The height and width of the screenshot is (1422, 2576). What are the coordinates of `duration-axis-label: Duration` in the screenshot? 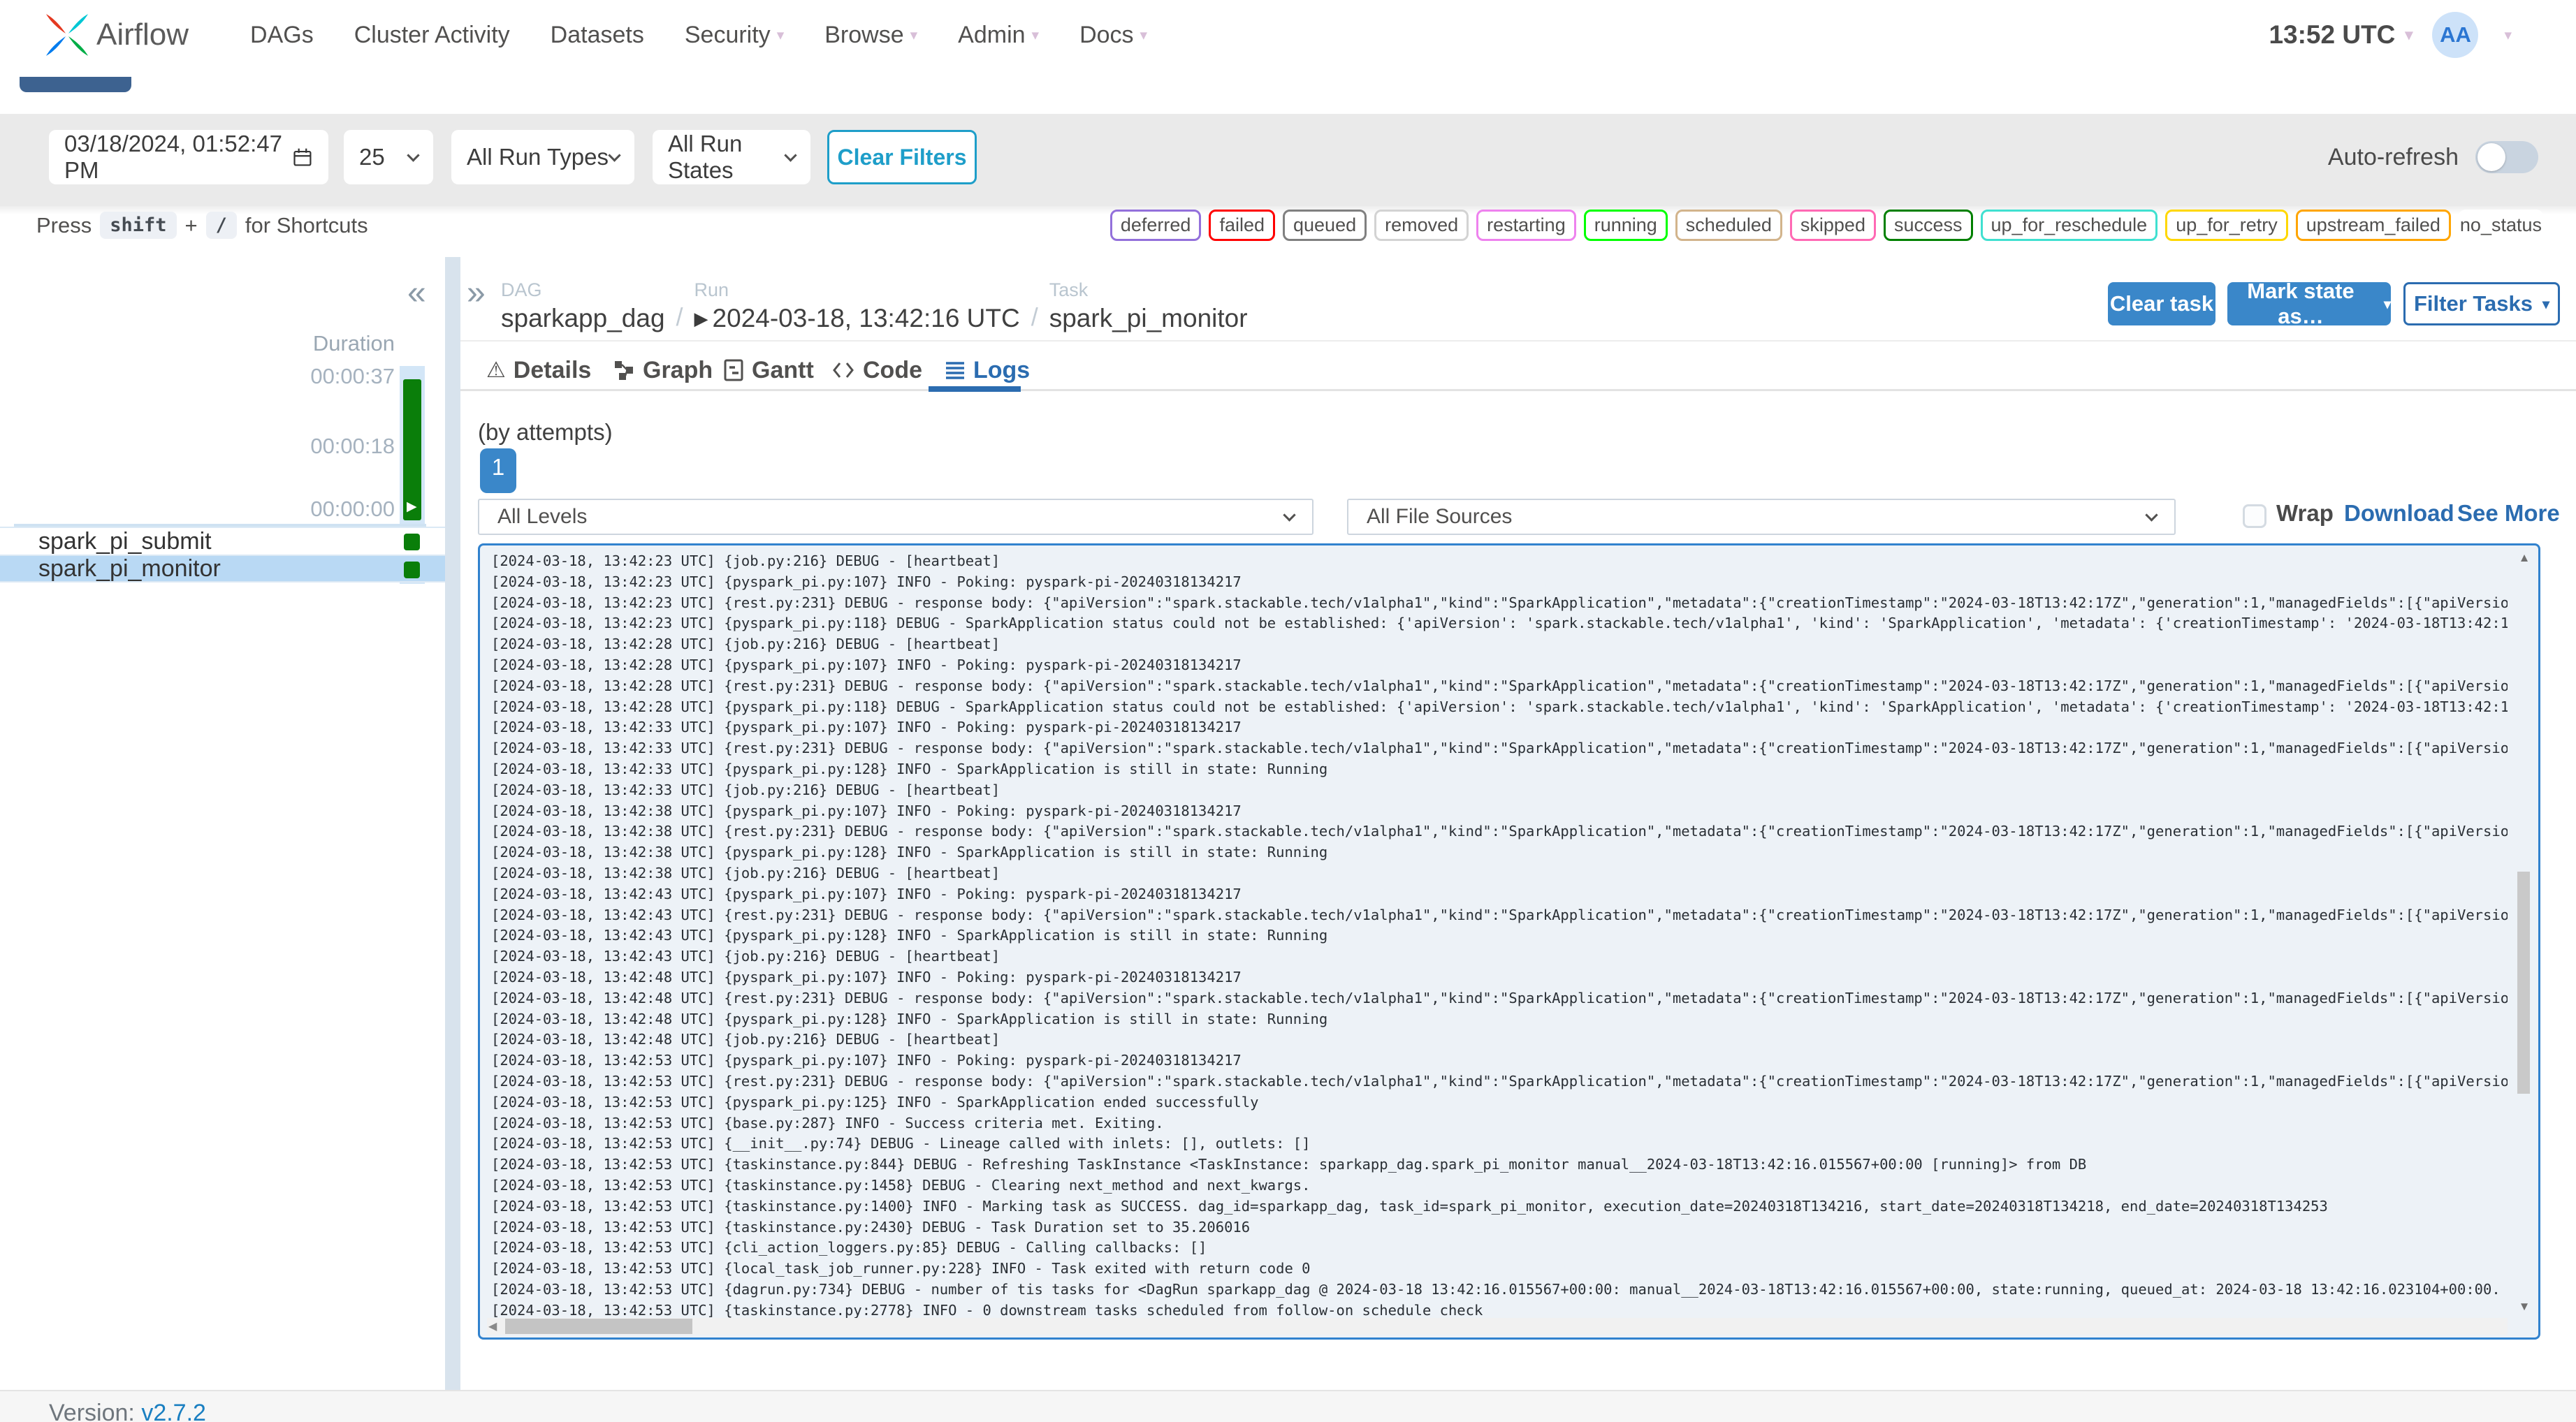 It's located at (353, 343).